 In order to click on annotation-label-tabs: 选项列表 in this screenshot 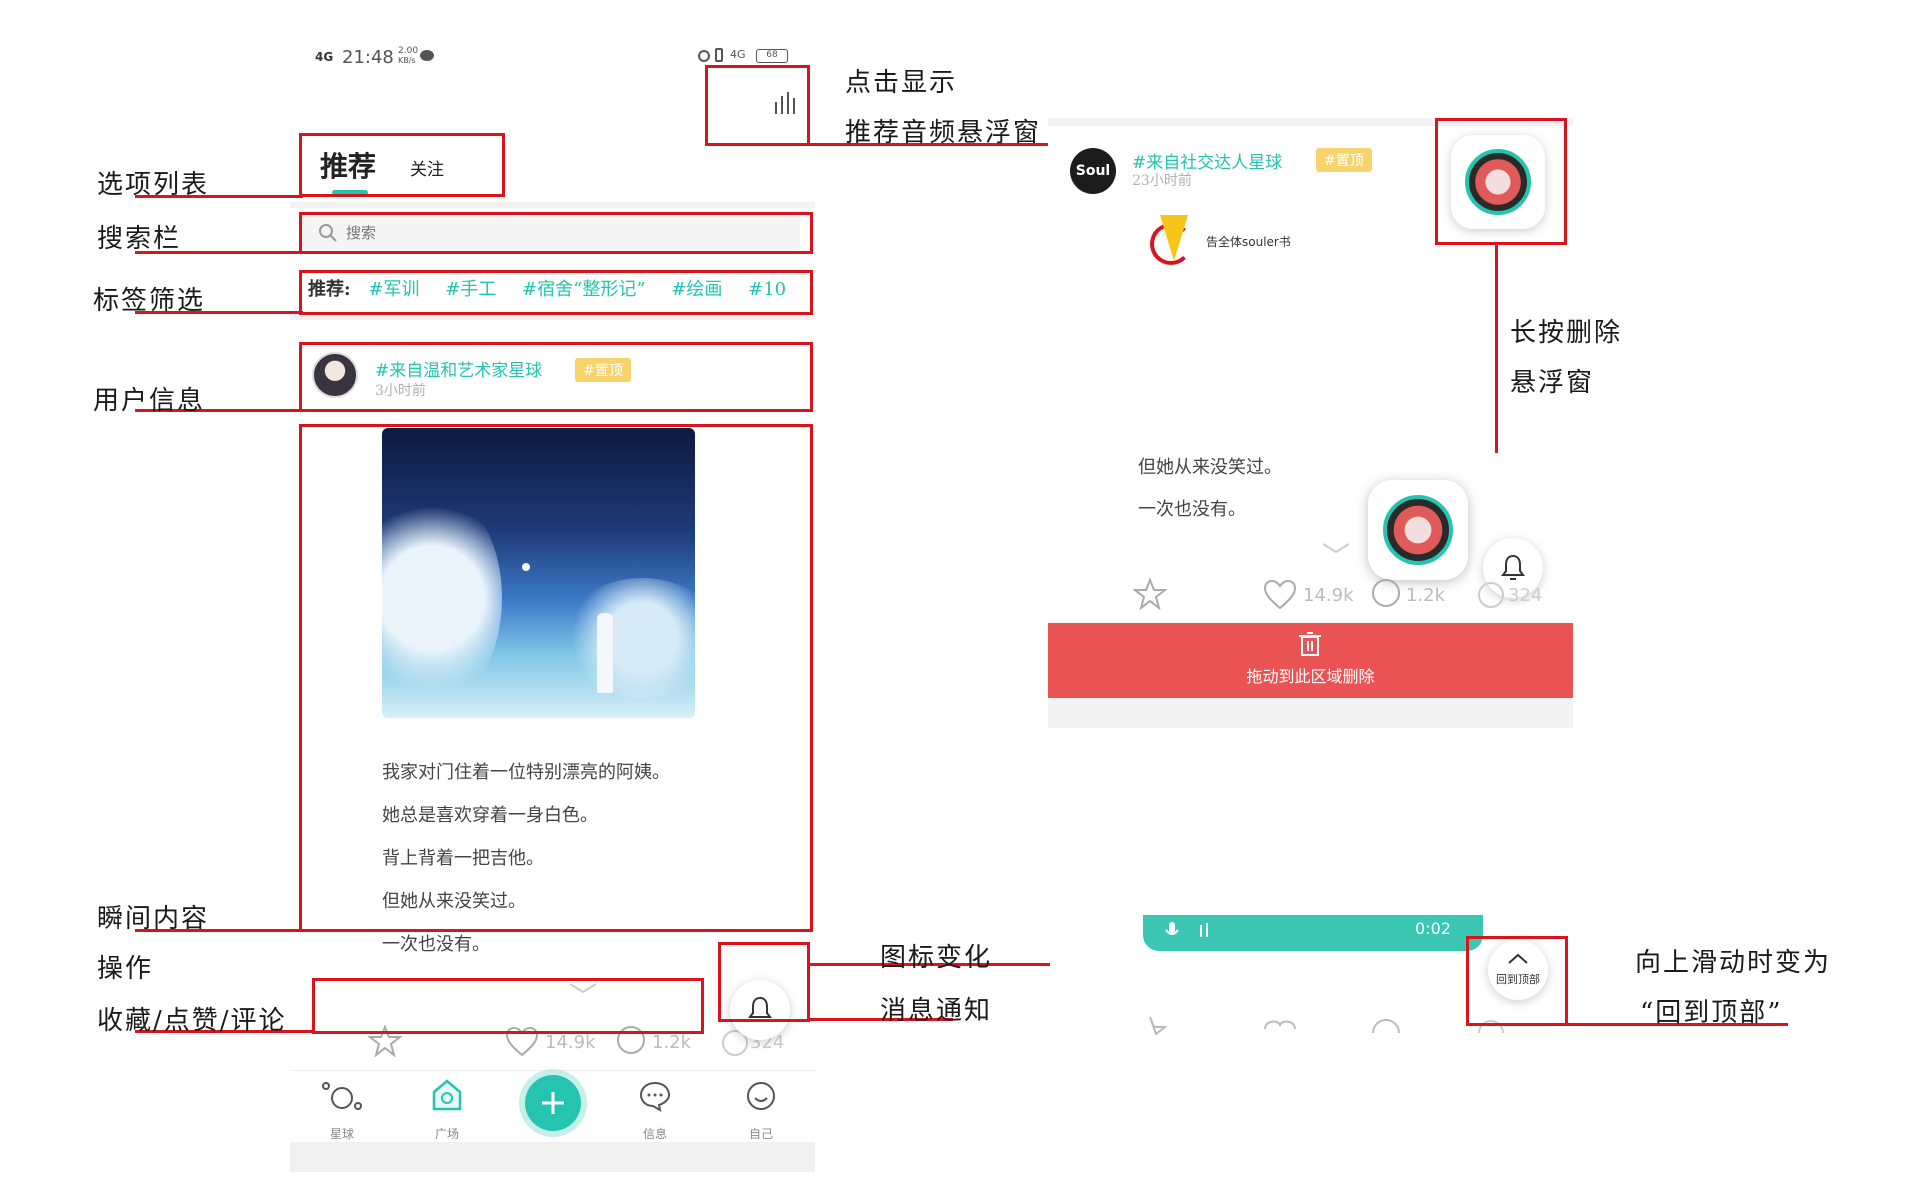, I will do `click(153, 185)`.